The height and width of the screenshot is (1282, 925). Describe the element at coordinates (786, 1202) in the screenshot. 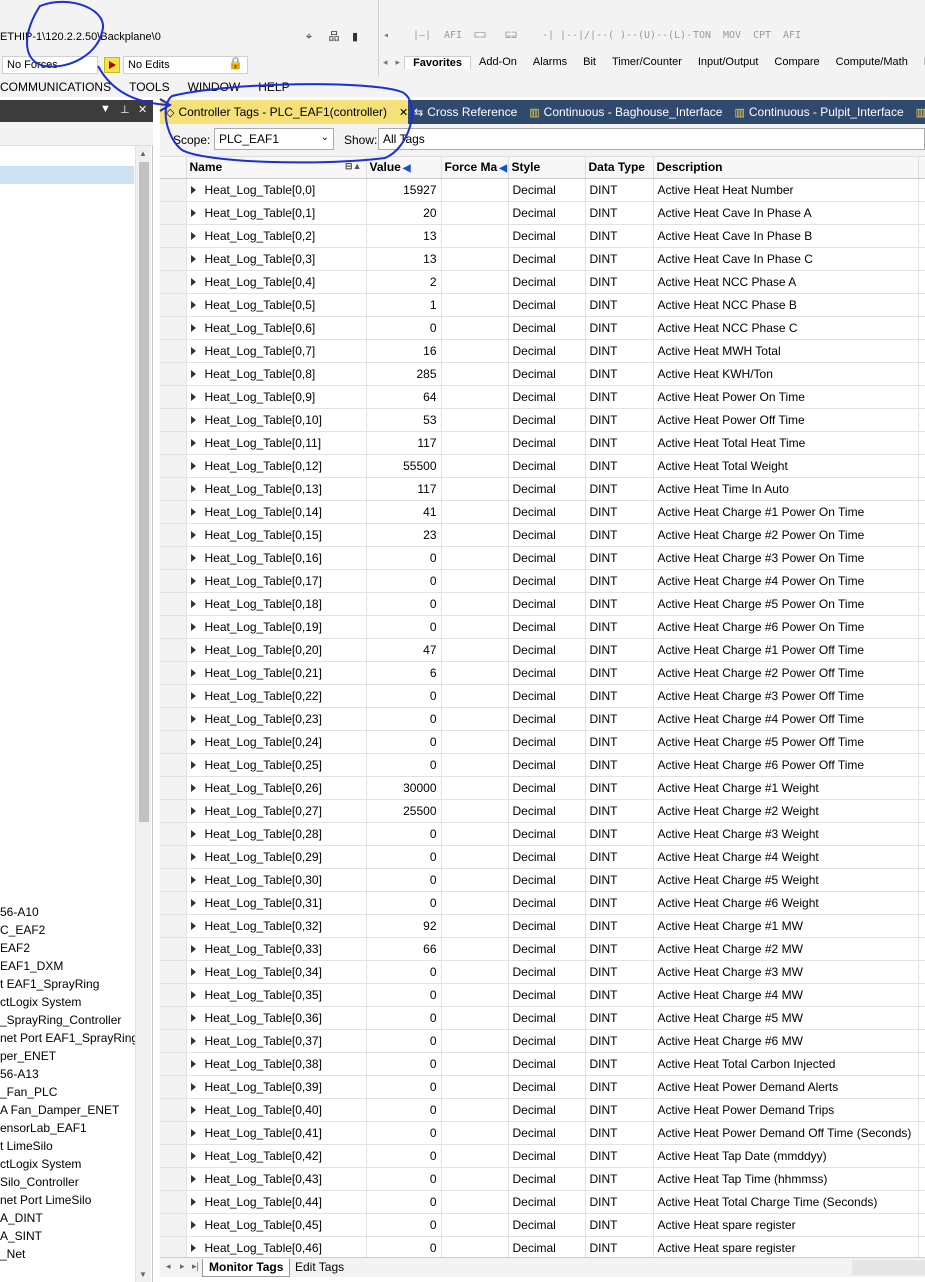

I see `tag-description: Active Heat Total Charge Time (Seconds)` at that location.